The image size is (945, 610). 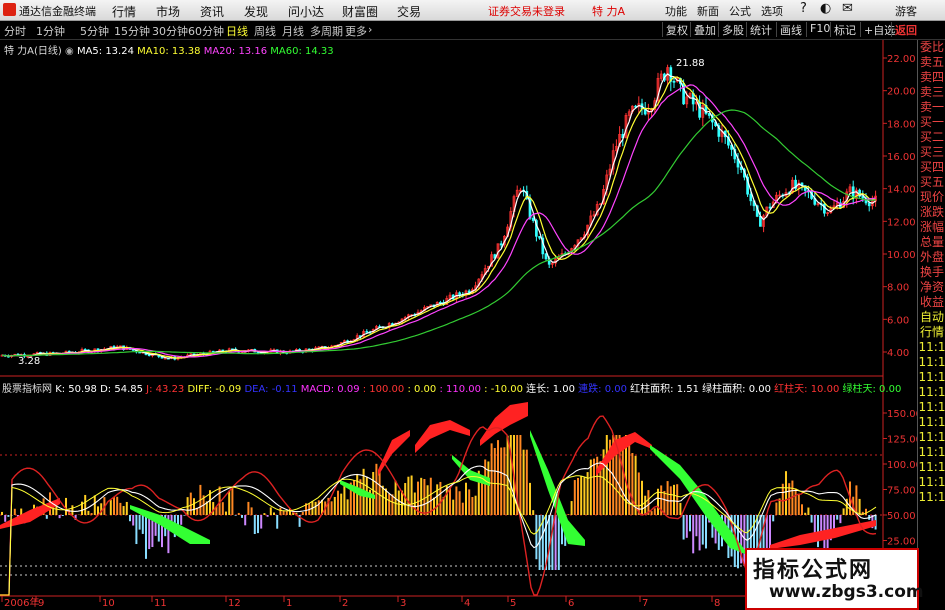 What do you see at coordinates (901, 516) in the screenshot?
I see `indicator-tick-label: 50.00` at bounding box center [901, 516].